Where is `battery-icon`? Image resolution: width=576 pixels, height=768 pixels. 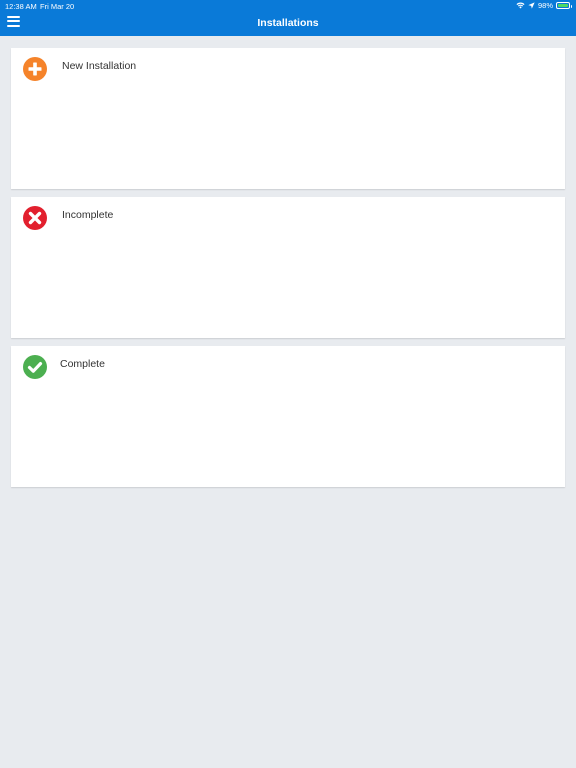 battery-icon is located at coordinates (564, 5).